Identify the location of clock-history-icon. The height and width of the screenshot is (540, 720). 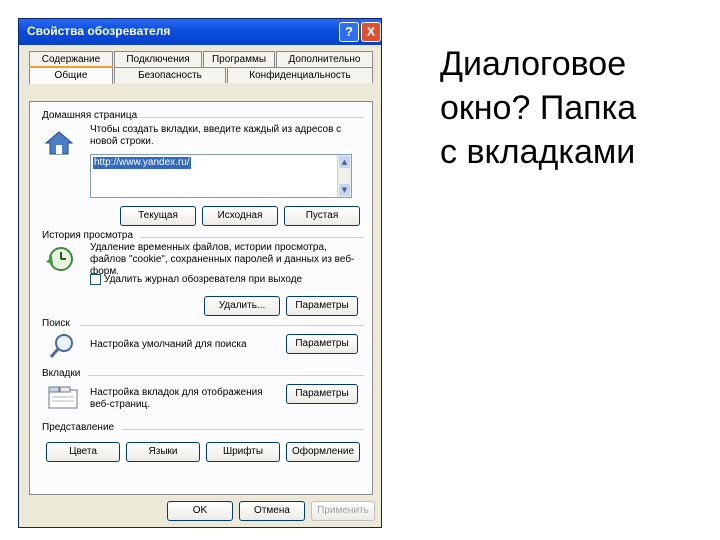
(59, 259).